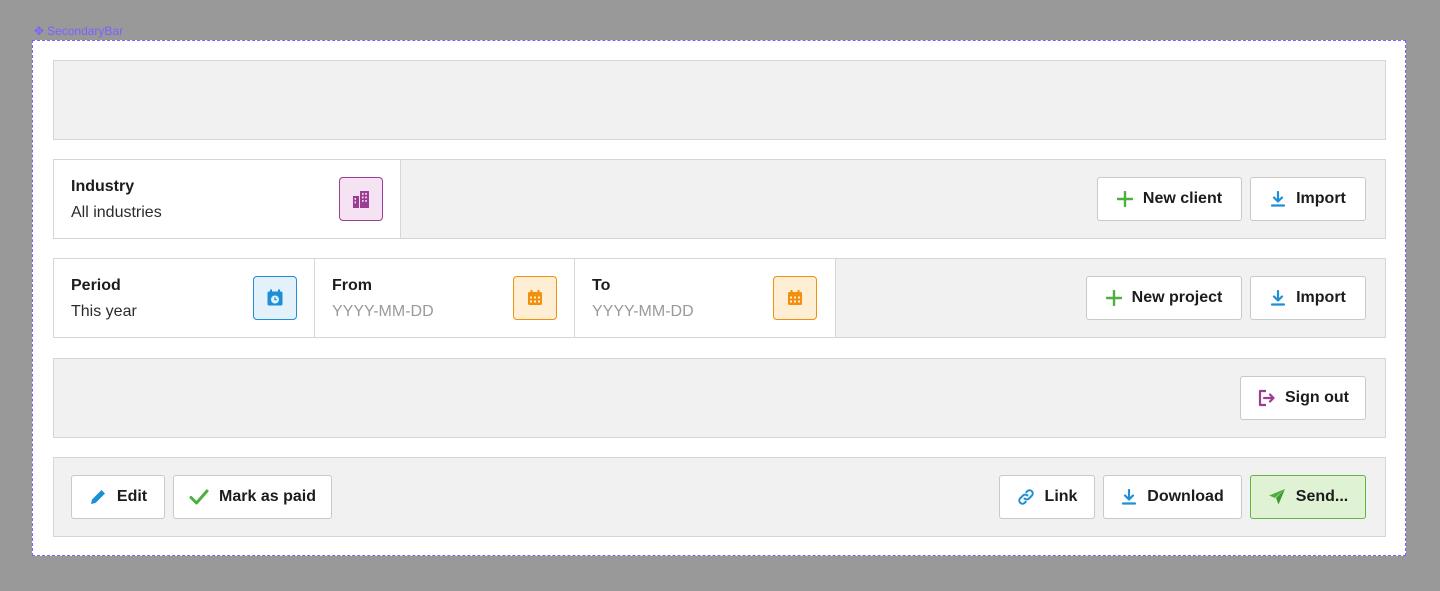  I want to click on mark-as-paid-label: Mark as paid, so click(267, 496).